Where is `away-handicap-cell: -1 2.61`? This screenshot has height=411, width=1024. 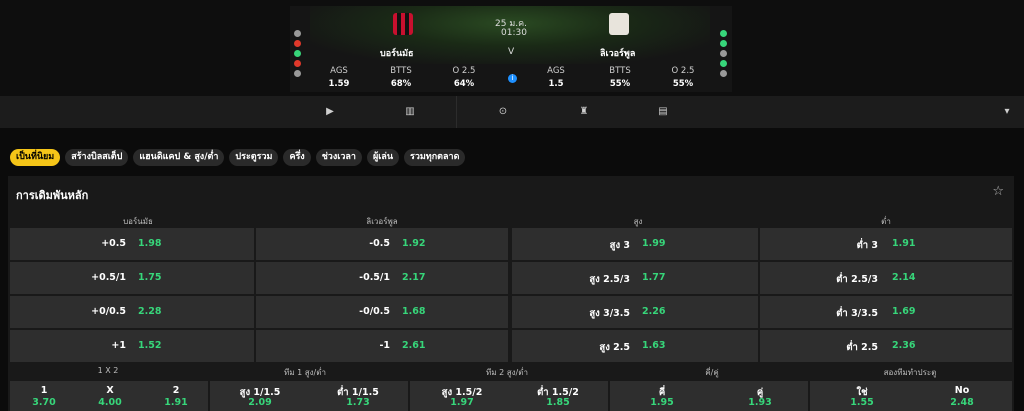
away-handicap-cell: -1 2.61 is located at coordinates (382, 346).